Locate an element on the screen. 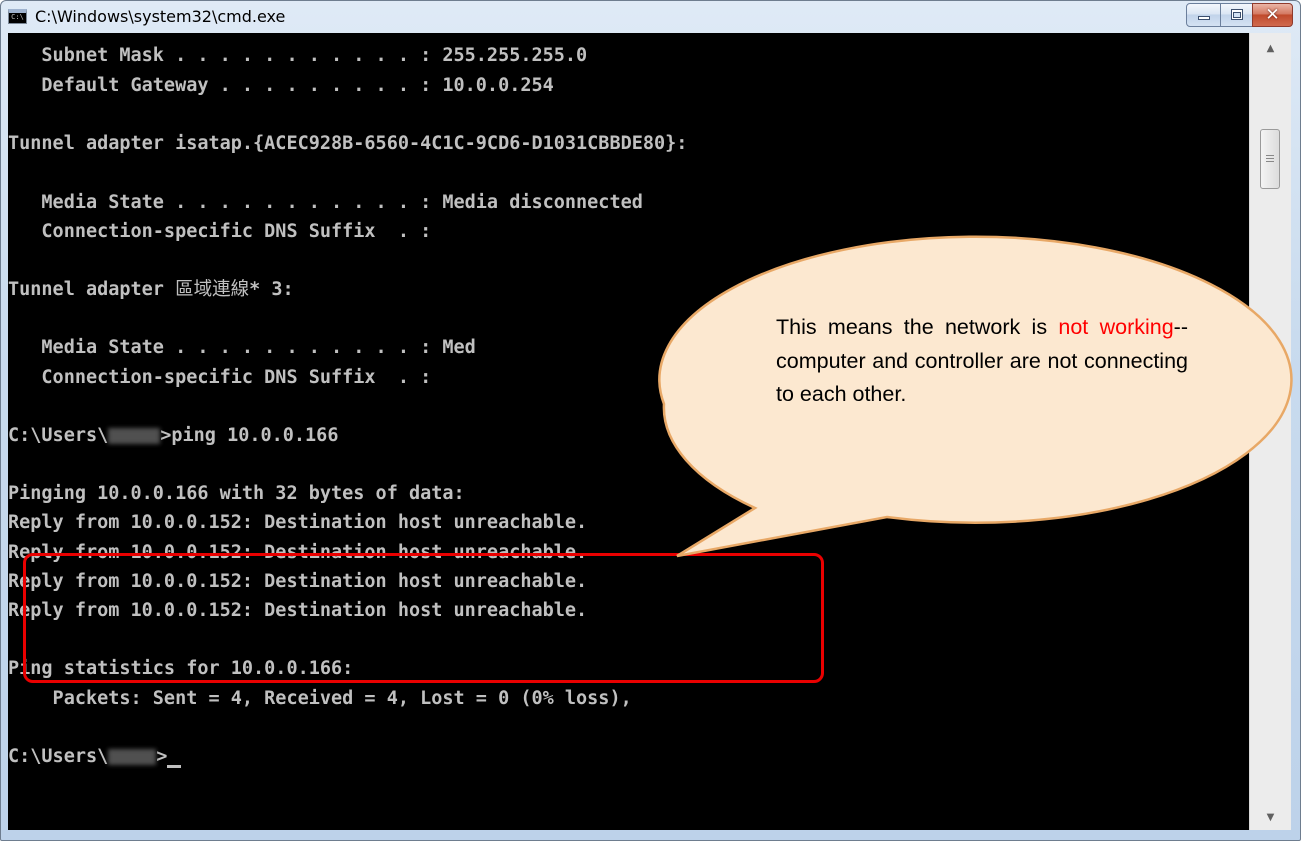 This screenshot has height=841, width=1301. maximize-button is located at coordinates (1236, 15).